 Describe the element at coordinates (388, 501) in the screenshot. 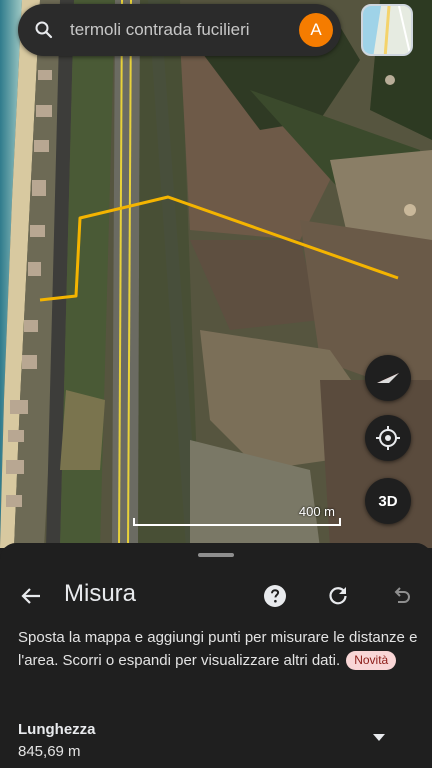

I see `3d-button: 3D` at that location.